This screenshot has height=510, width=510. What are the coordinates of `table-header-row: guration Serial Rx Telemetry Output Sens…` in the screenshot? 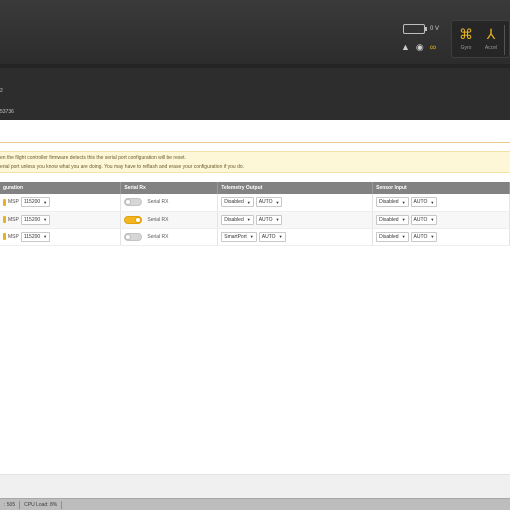 It's located at (255, 188).